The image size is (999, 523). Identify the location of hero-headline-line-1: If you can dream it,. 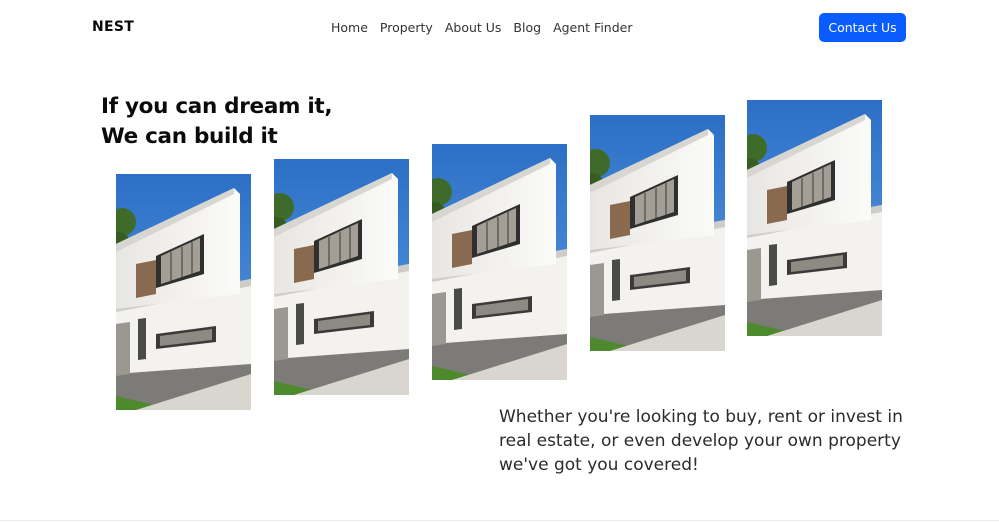
(217, 106).